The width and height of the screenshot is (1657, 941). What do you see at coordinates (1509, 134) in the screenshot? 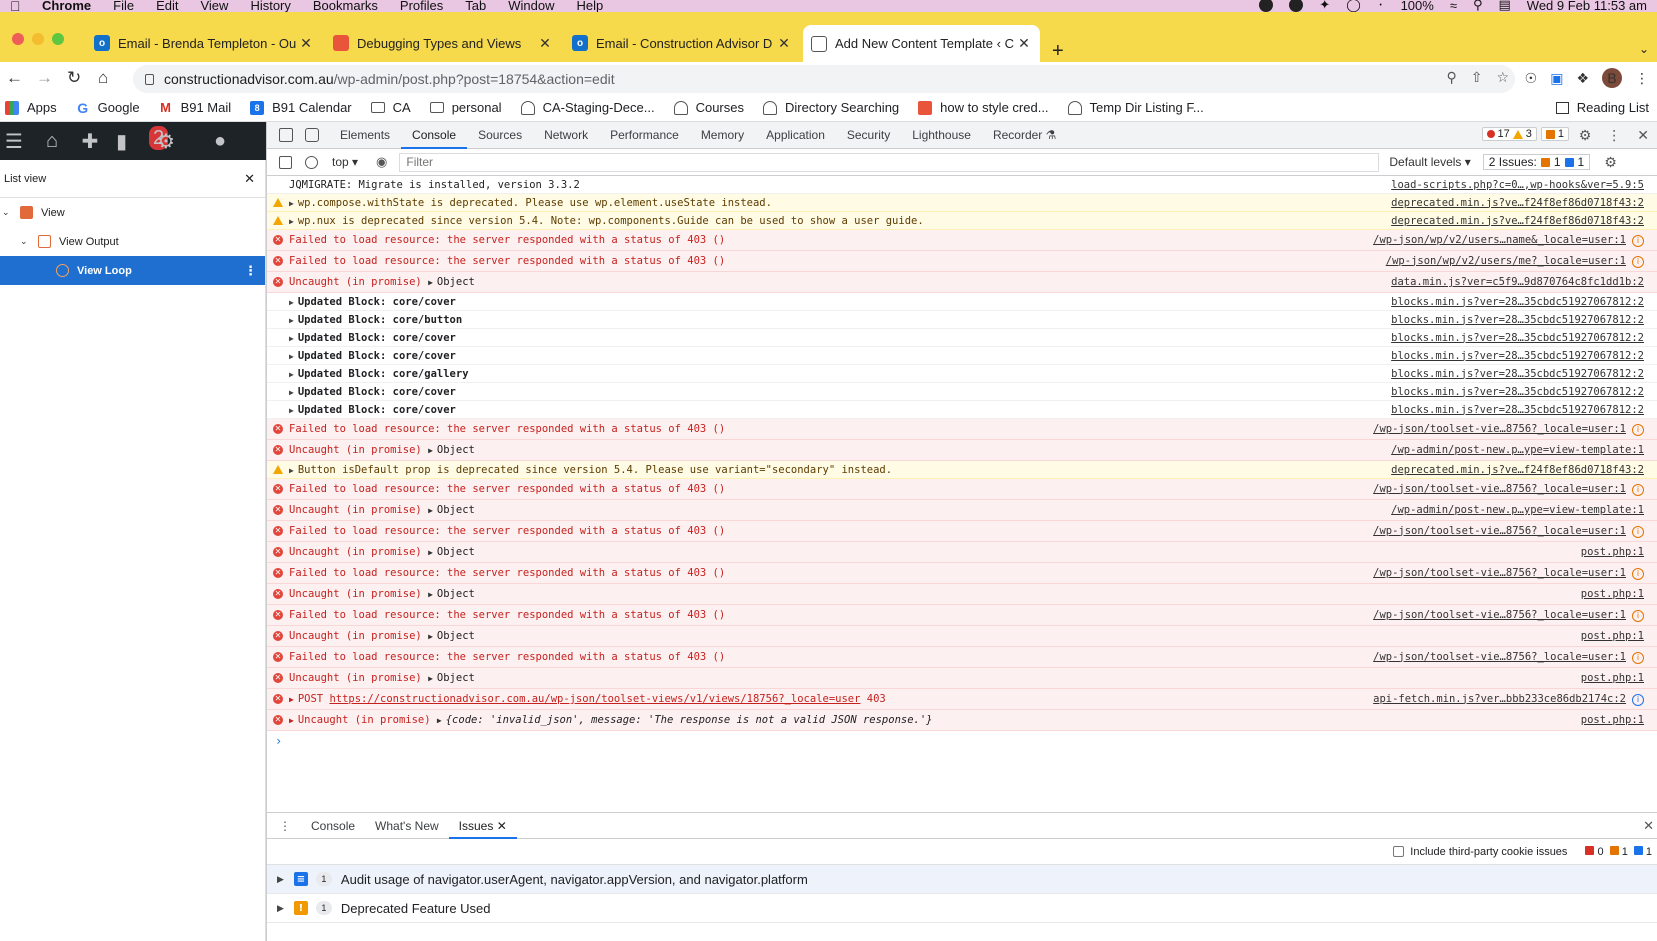
I see `error-warning-counter: 17 3` at bounding box center [1509, 134].